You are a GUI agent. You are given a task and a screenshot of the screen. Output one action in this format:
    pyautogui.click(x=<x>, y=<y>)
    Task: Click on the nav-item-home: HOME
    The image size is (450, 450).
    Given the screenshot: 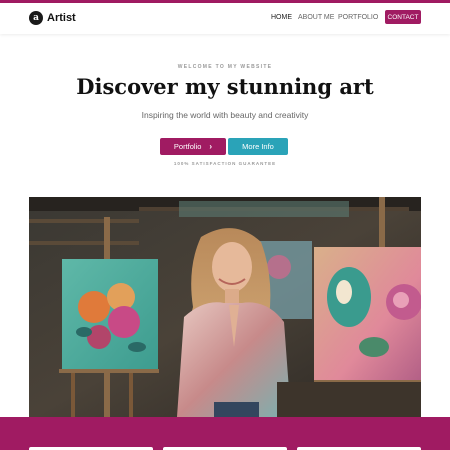 What is the action you would take?
    pyautogui.click(x=281, y=17)
    